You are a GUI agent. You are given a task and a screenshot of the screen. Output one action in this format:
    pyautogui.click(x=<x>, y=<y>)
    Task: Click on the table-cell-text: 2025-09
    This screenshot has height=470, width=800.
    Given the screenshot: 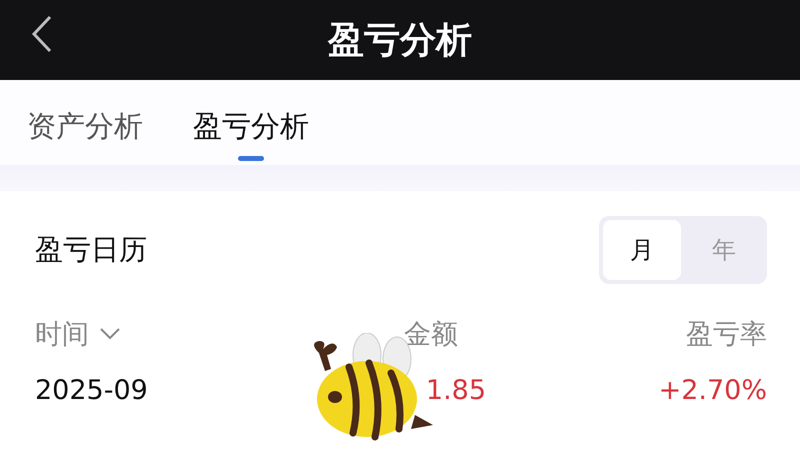 What is the action you would take?
    pyautogui.click(x=92, y=390)
    